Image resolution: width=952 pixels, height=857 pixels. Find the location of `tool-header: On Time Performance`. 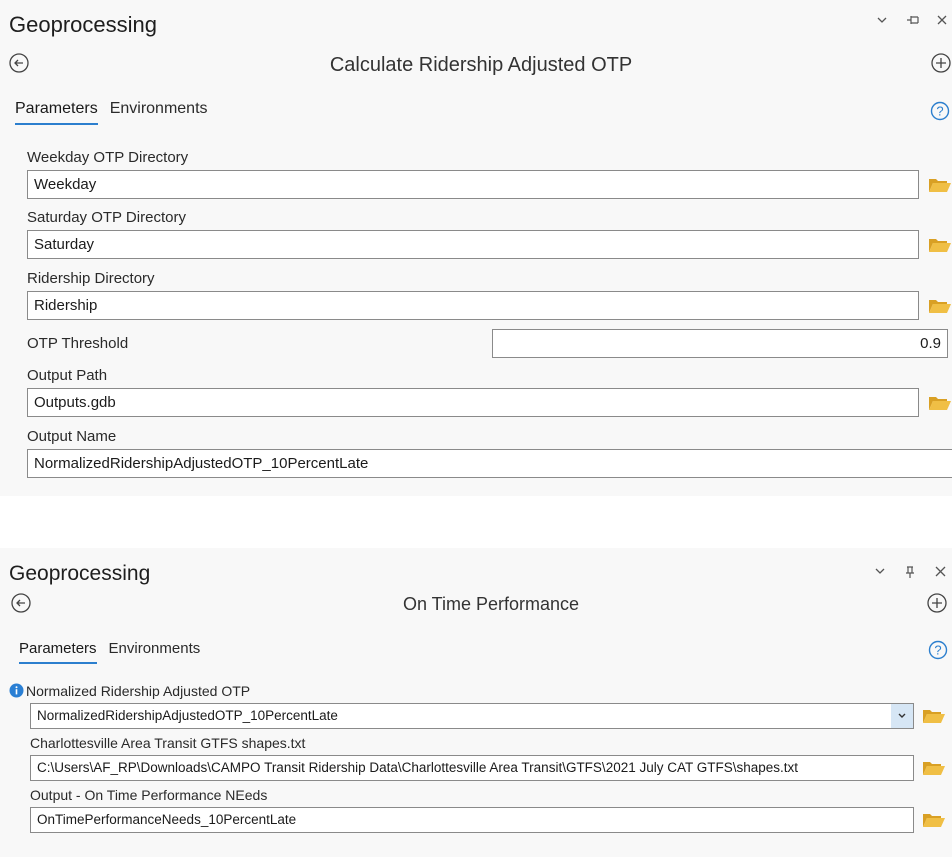

tool-header: On Time Performance is located at coordinates (476, 604).